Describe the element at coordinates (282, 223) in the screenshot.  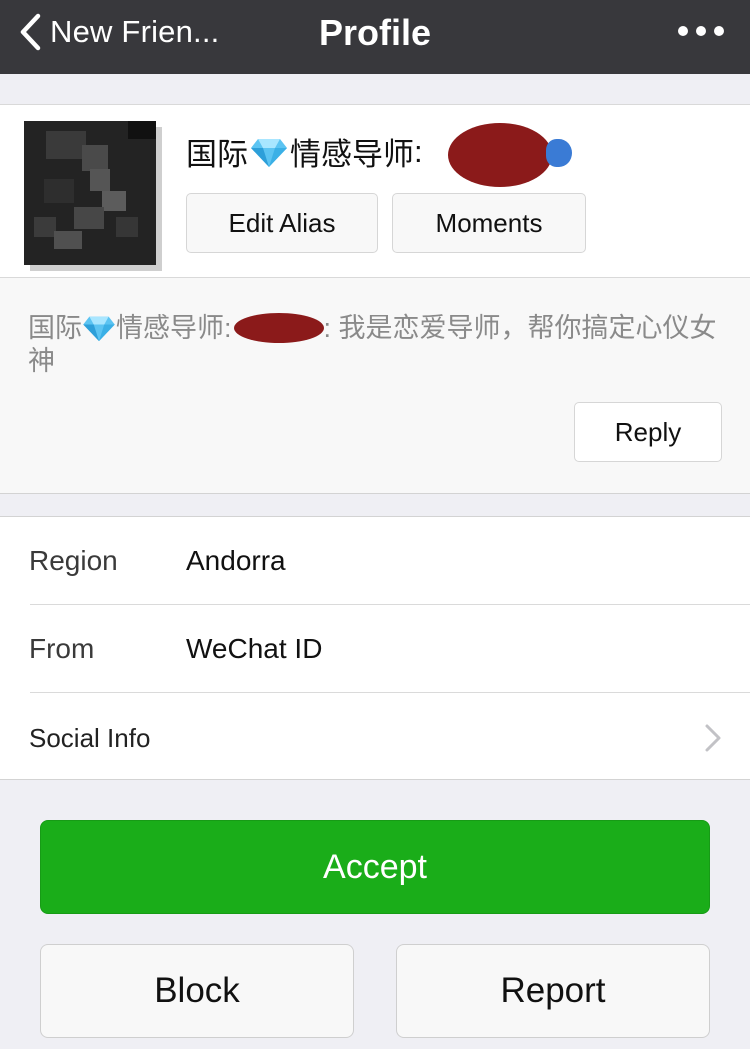
I see `edit-alias-button: Edit Alias` at that location.